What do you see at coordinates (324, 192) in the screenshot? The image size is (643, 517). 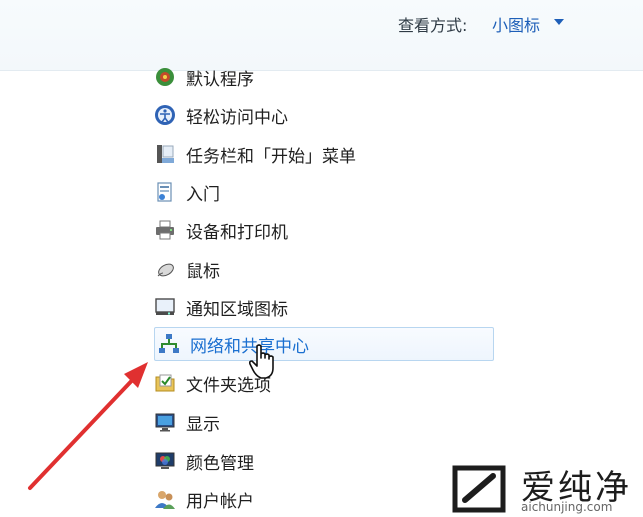 I see `item-getting-started: 入门` at bounding box center [324, 192].